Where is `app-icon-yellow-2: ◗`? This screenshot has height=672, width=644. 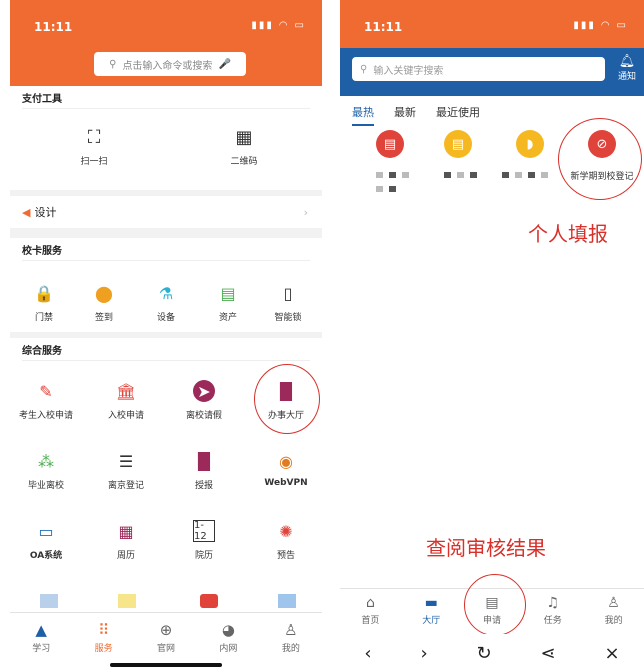 app-icon-yellow-2: ◗ is located at coordinates (530, 144).